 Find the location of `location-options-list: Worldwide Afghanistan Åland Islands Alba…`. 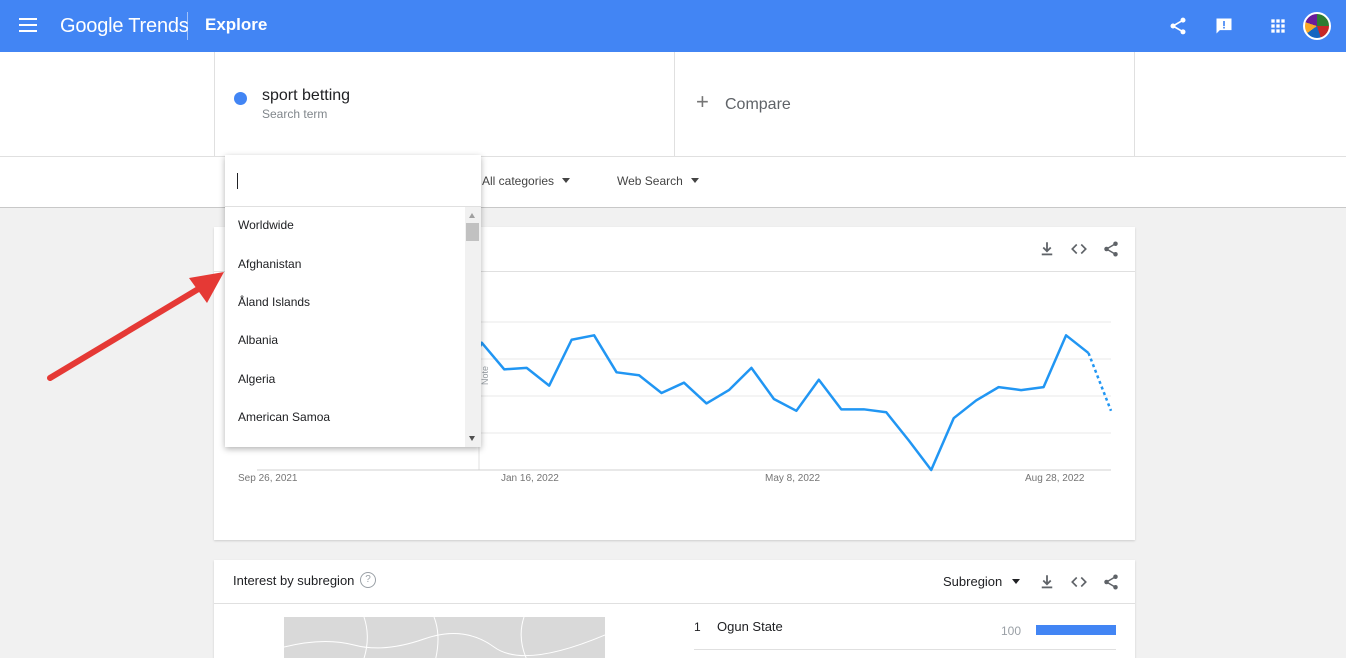

location-options-list: Worldwide Afghanistan Åland Islands Alba… is located at coordinates (345, 327).